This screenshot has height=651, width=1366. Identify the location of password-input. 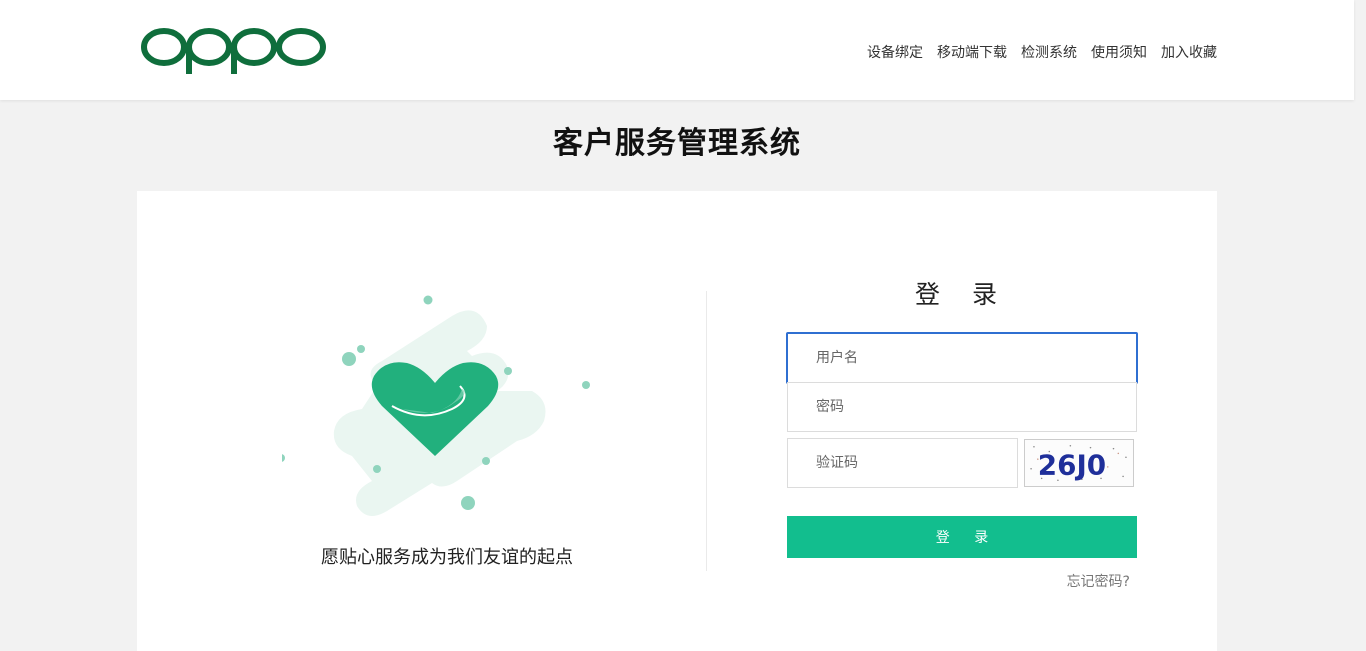
(962, 407).